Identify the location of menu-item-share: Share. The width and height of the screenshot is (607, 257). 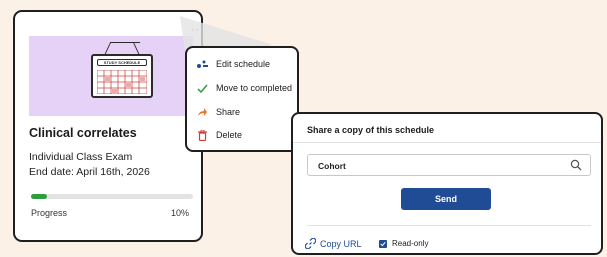
(217, 112).